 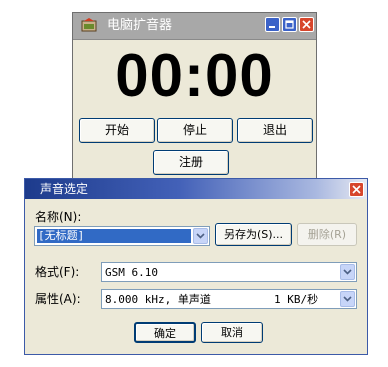 I want to click on name-value: [无标题], so click(x=61, y=235).